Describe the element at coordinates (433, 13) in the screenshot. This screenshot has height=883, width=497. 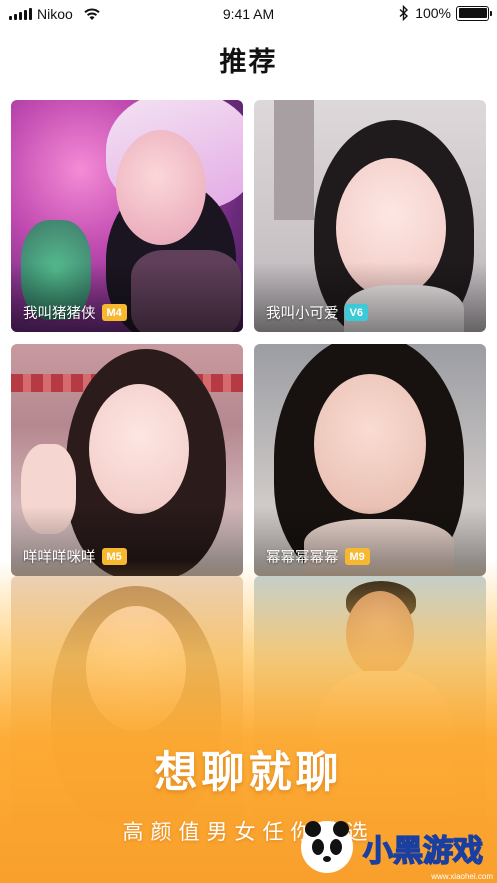
I see `battery-percent: 100%` at that location.